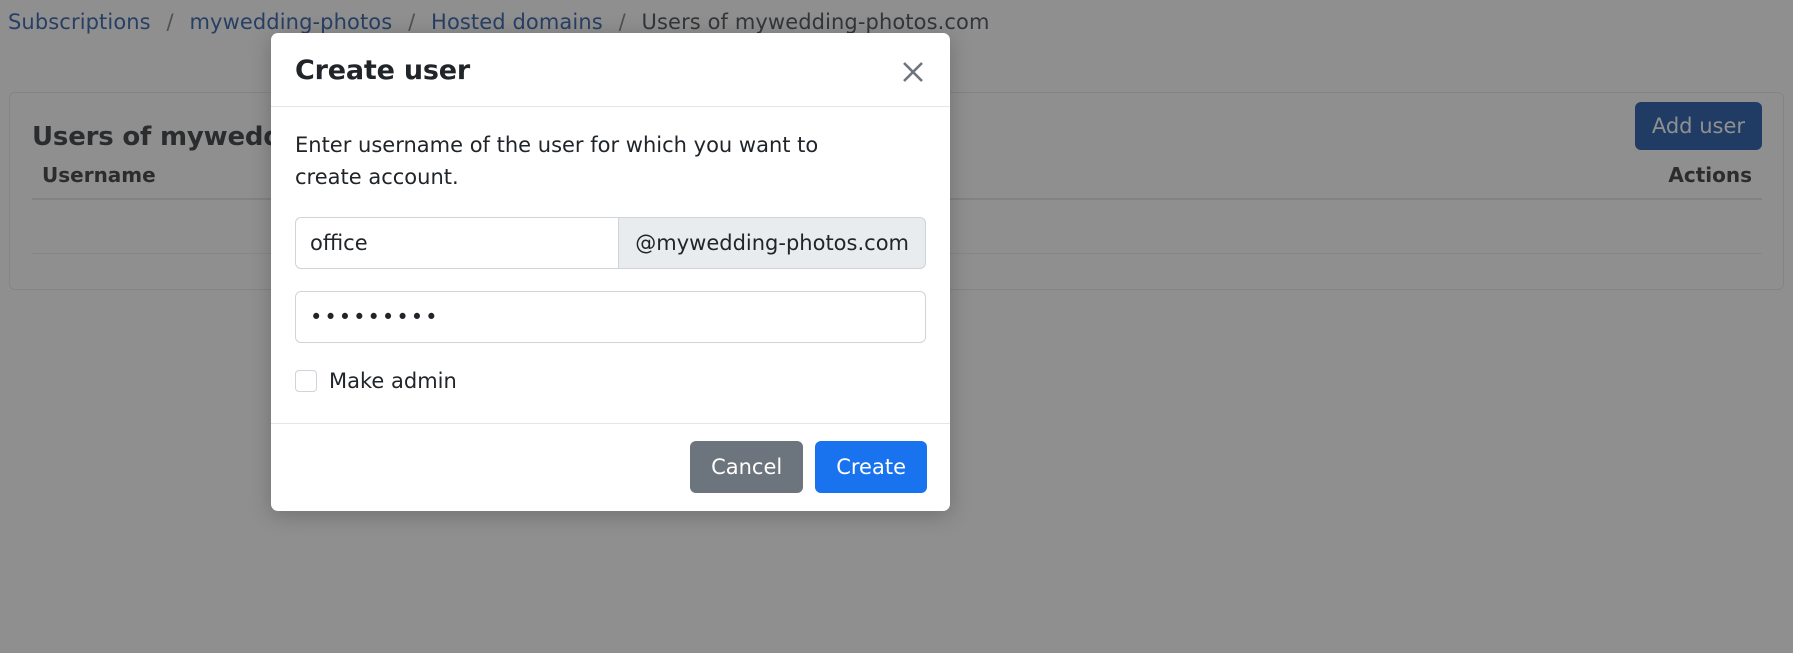 The width and height of the screenshot is (1793, 653). I want to click on make-admin-label: Make admin, so click(393, 381).